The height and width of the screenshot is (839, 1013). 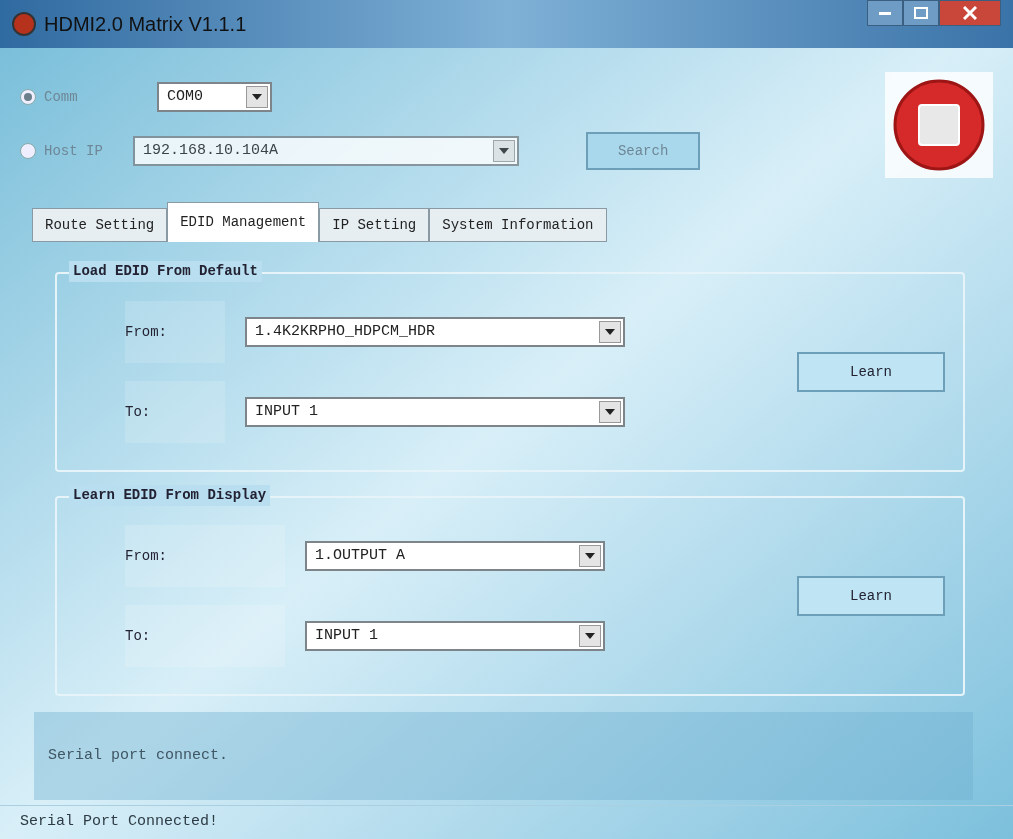 I want to click on status-bar: Serial Port Connected!, so click(x=506, y=822).